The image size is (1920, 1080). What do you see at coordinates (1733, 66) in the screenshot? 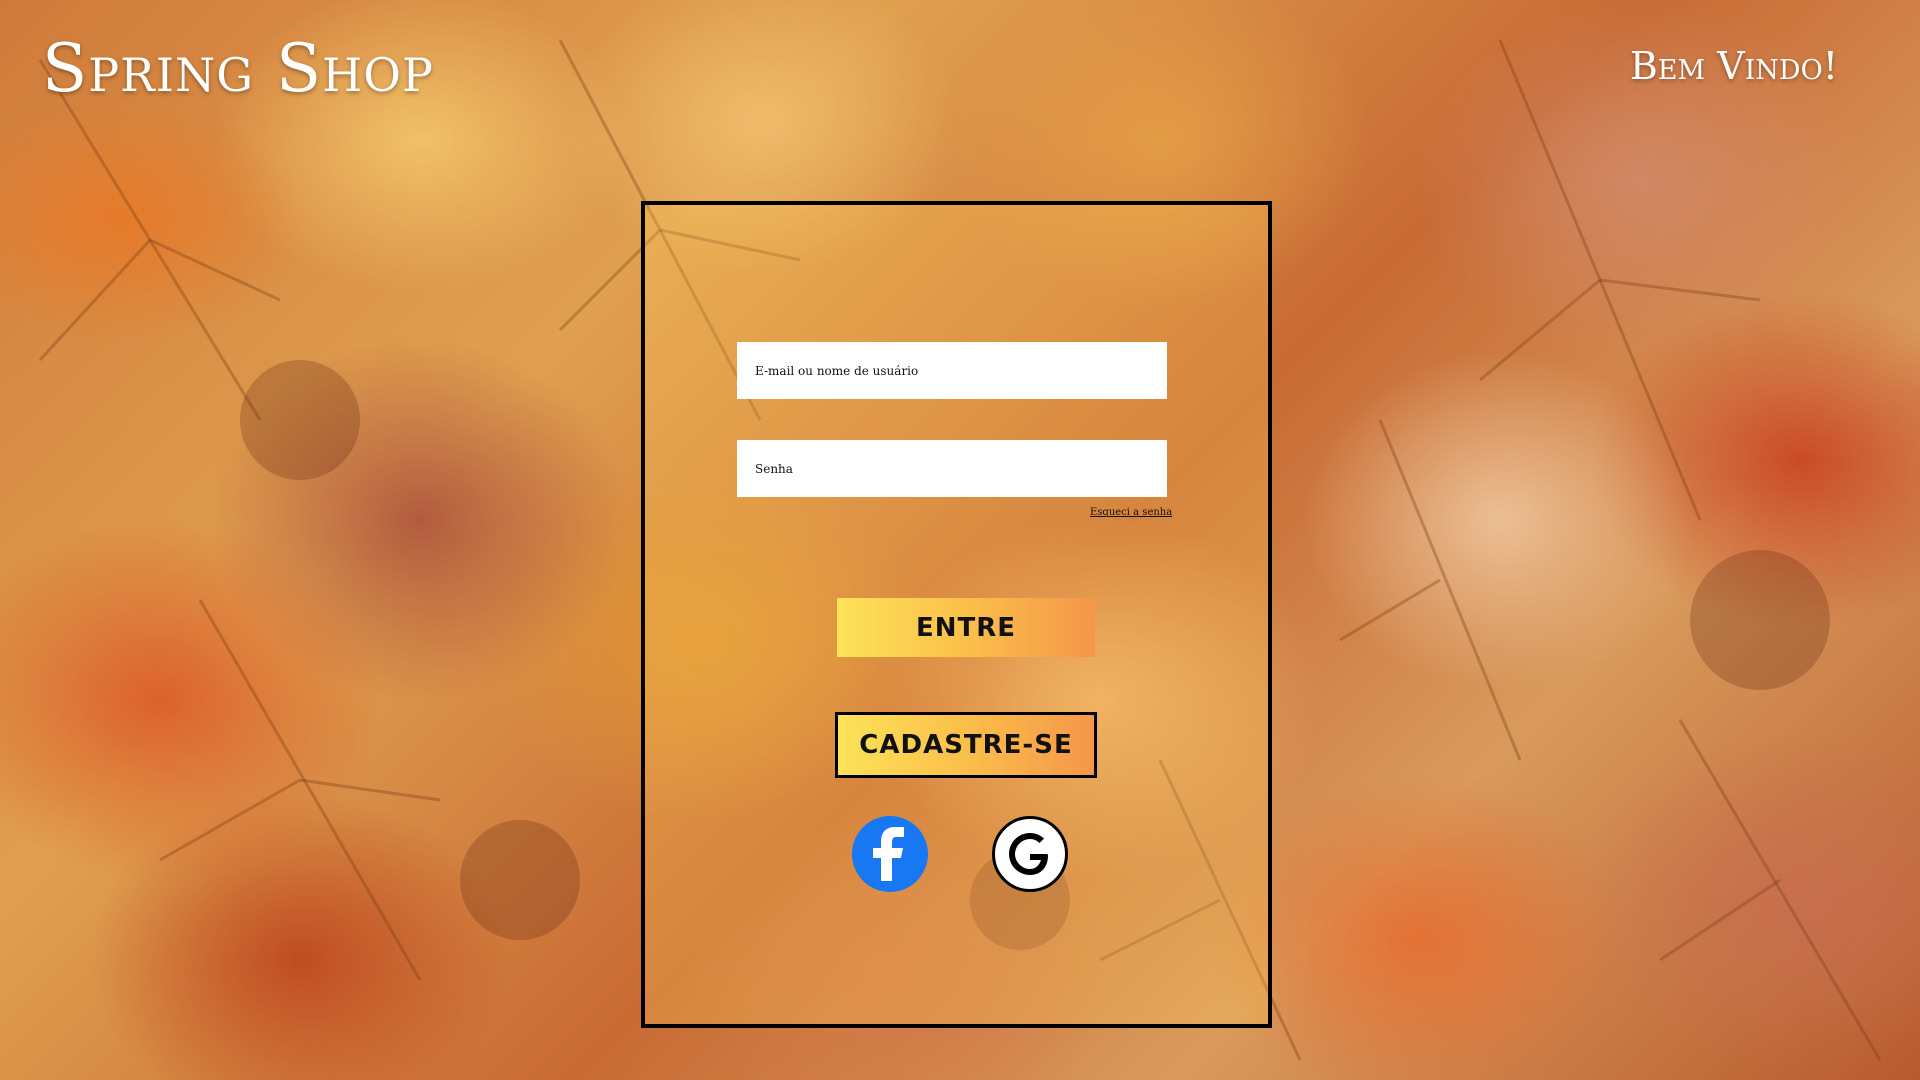
I see `welcome-text: Bem Vindo!` at bounding box center [1733, 66].